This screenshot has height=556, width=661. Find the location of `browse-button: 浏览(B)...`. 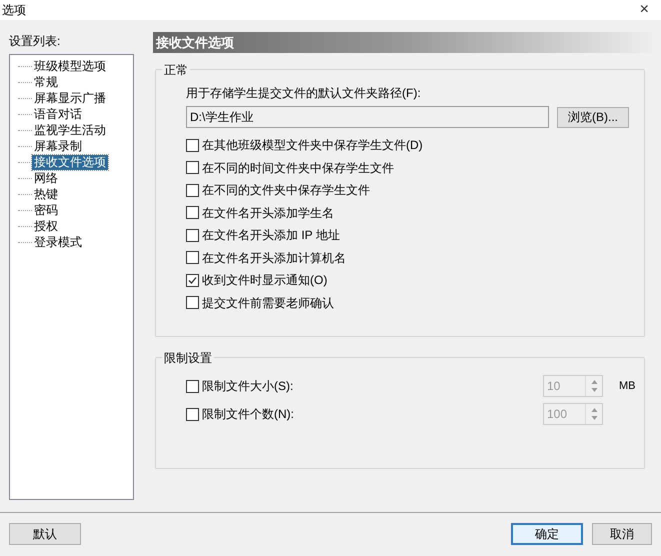

browse-button: 浏览(B)... is located at coordinates (593, 117).